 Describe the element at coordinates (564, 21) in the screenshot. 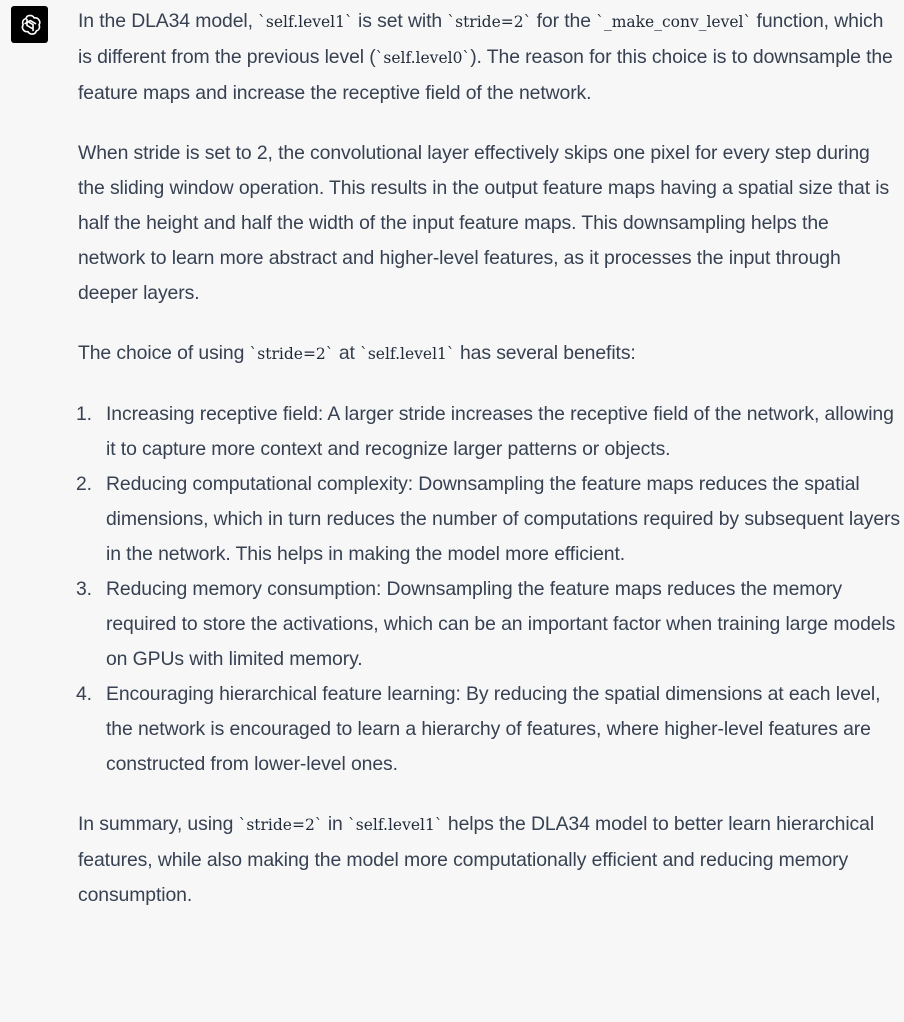

I see `text: for the` at that location.